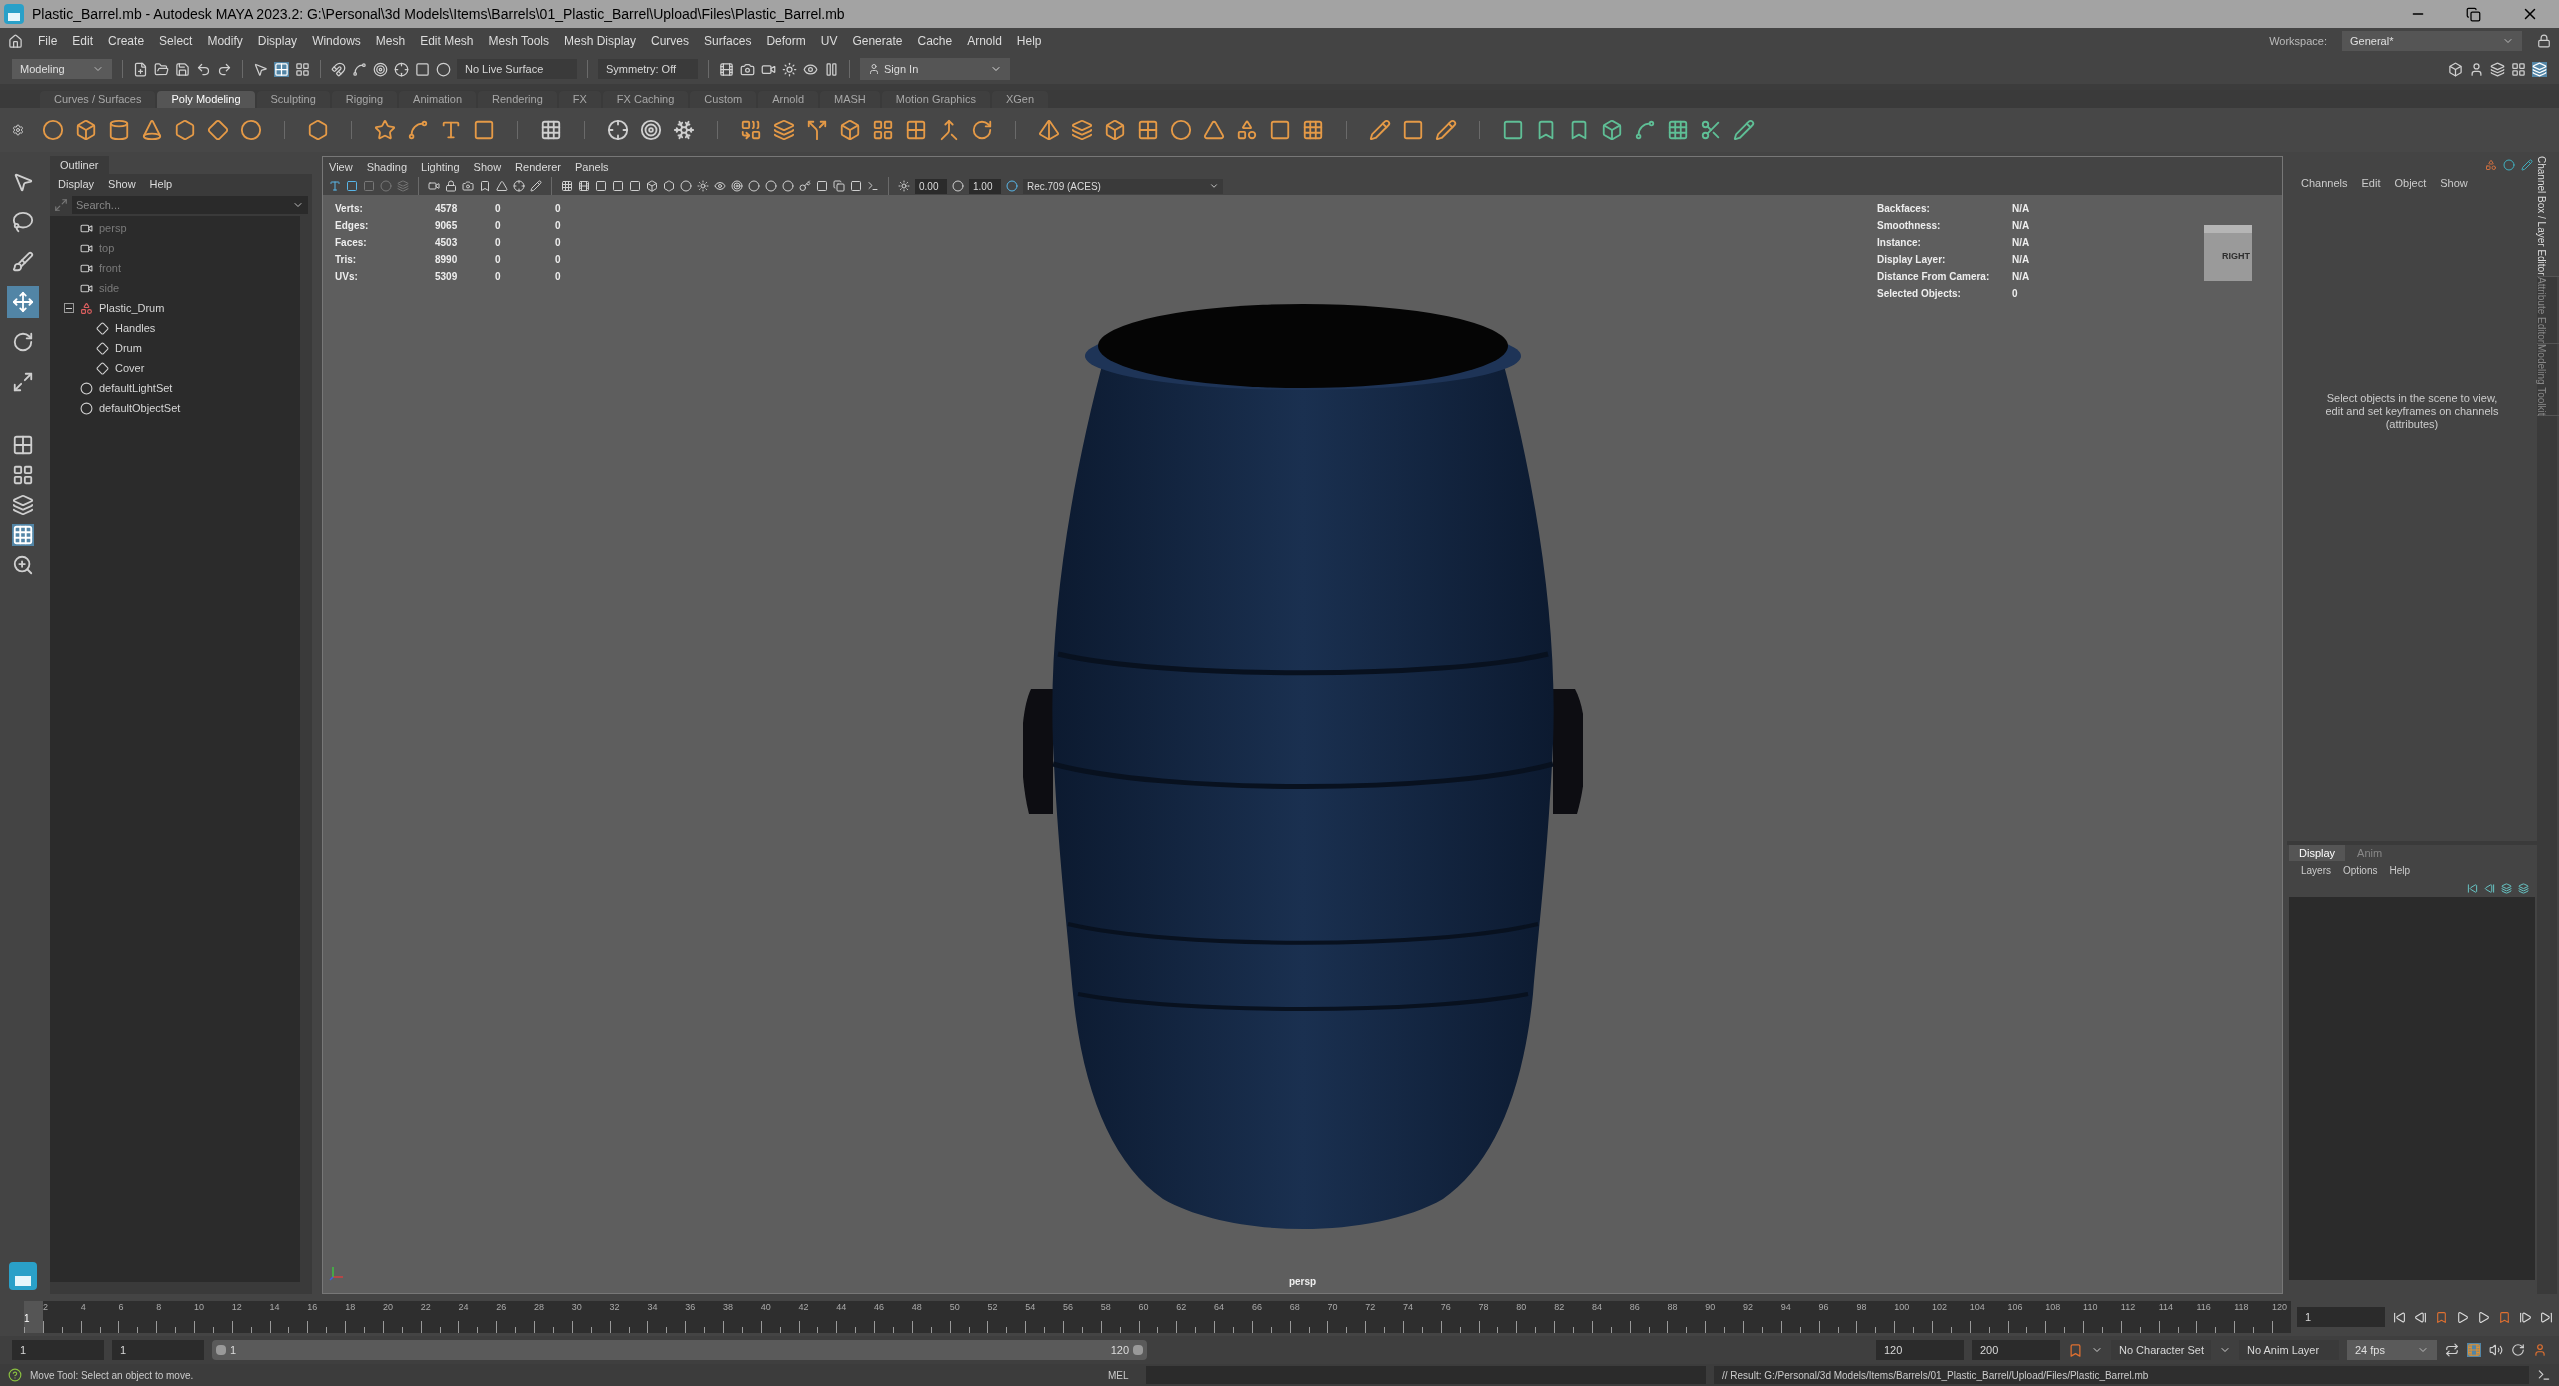  What do you see at coordinates (2392, 1350) in the screenshot?
I see `fps-dropdown: 24 fps` at bounding box center [2392, 1350].